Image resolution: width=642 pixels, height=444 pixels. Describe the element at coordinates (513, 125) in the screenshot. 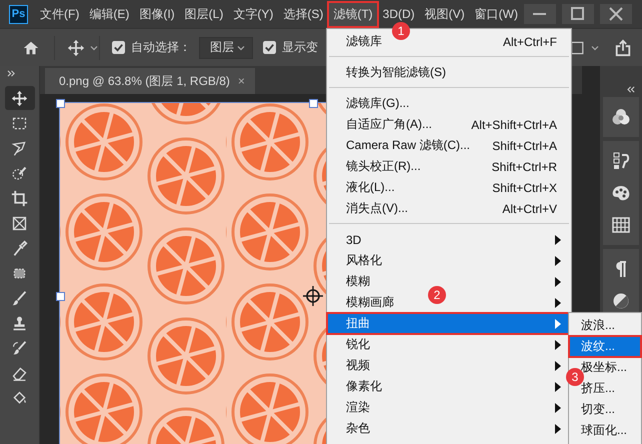

I see `shortcut-text: Alt+Shift+Ctrl+A` at that location.